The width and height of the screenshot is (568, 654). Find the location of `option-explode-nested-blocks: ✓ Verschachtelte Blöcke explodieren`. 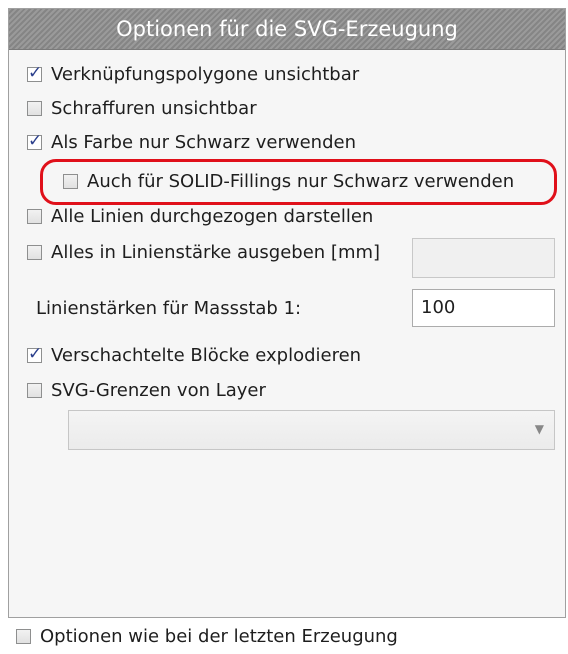

option-explode-nested-blocks: ✓ Verschachtelte Blöcke explodieren is located at coordinates (194, 355).